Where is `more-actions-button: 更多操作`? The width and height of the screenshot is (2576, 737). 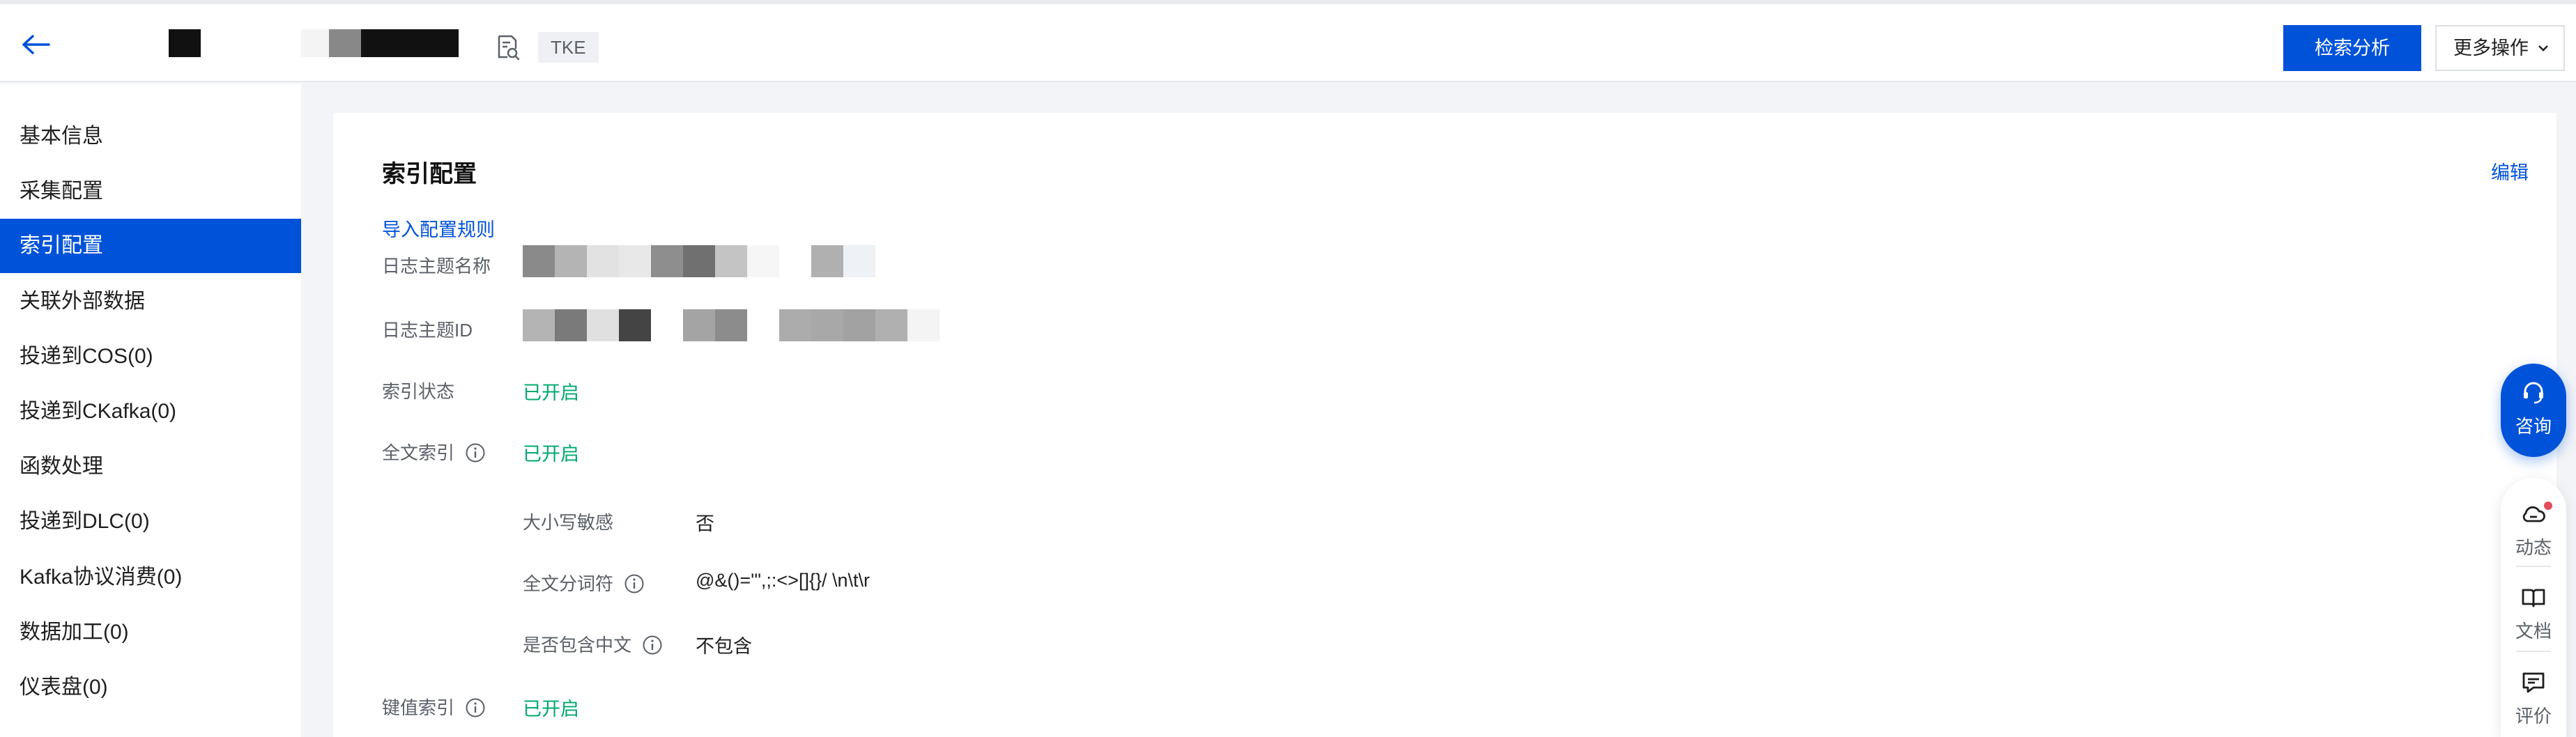 more-actions-button: 更多操作 is located at coordinates (2500, 48).